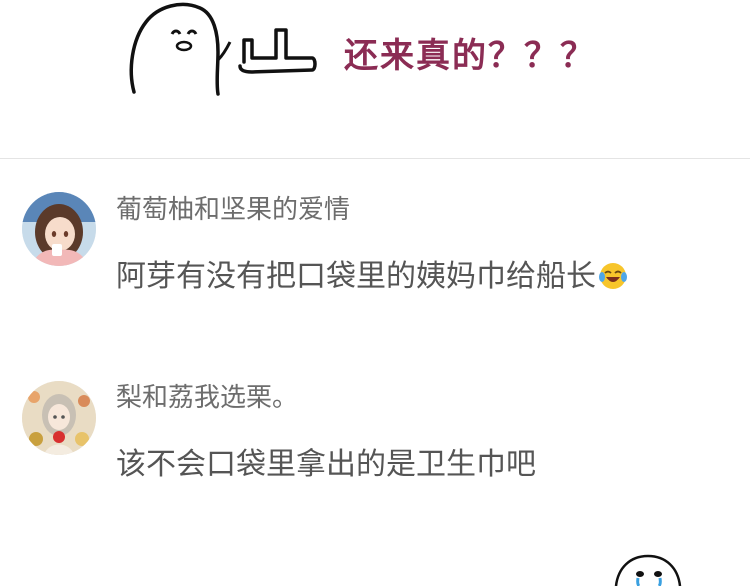 The image size is (750, 586). Describe the element at coordinates (233, 207) in the screenshot. I see `username: 葡萄柚和坚果的爱情` at that location.